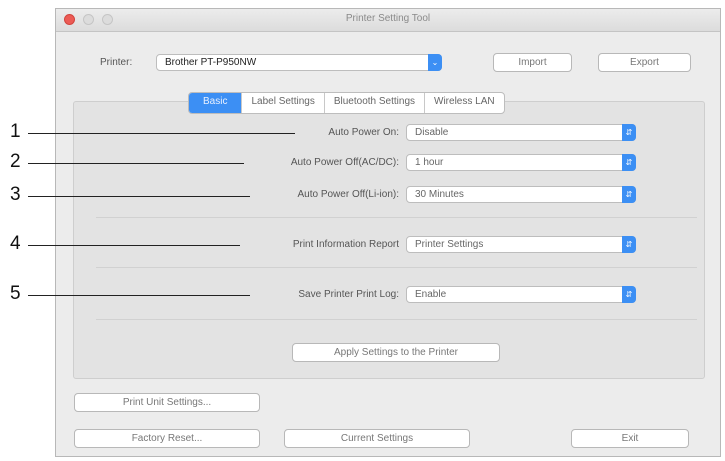 This screenshot has height=461, width=725. I want to click on tab-bluetooth-settings: Bluetooth Settings, so click(373, 103).